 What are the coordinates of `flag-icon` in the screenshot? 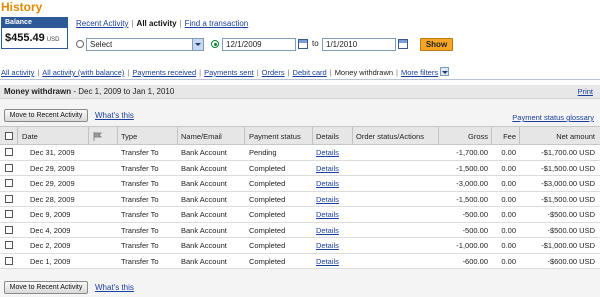 It's located at (97, 136).